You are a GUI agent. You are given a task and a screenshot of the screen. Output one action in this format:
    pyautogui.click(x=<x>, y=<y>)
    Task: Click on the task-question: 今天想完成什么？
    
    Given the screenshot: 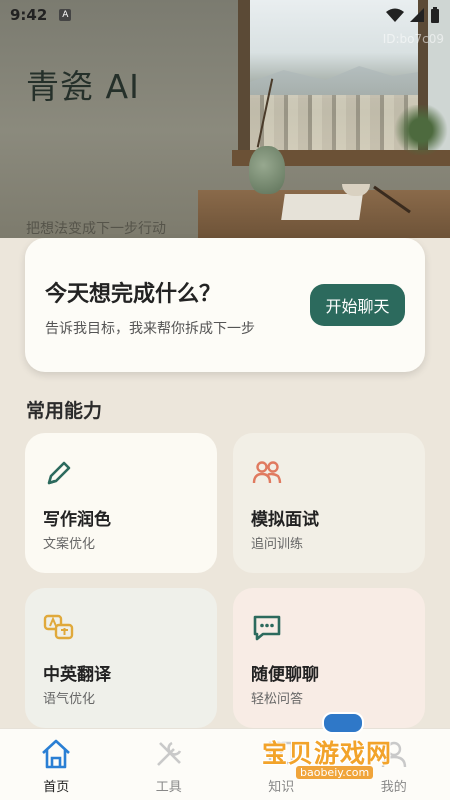 What is the action you would take?
    pyautogui.click(x=133, y=294)
    